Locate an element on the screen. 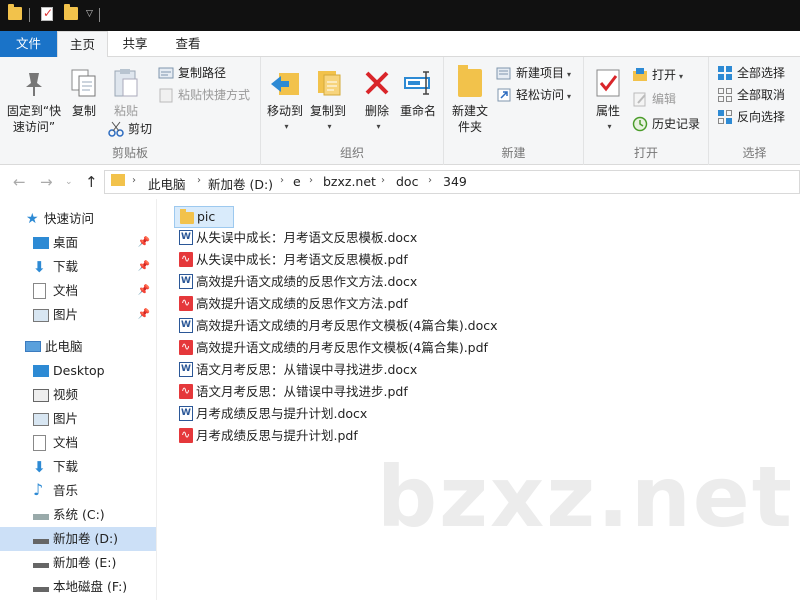 The height and width of the screenshot is (600, 800). tab-share: 共享 is located at coordinates (135, 44).